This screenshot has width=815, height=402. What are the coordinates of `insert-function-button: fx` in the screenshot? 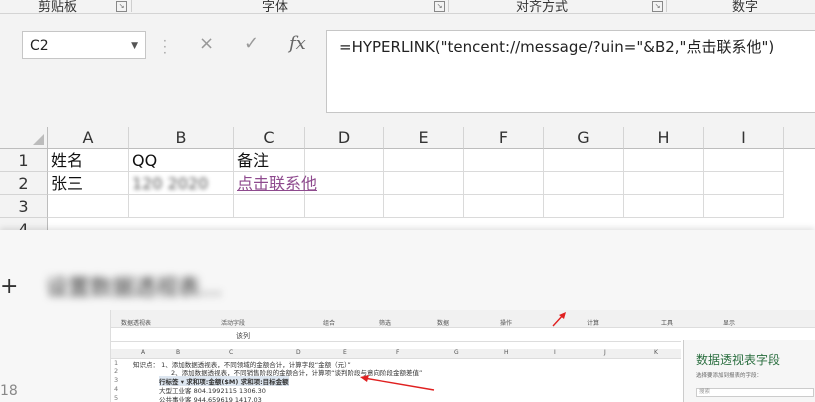 It's located at (297, 43).